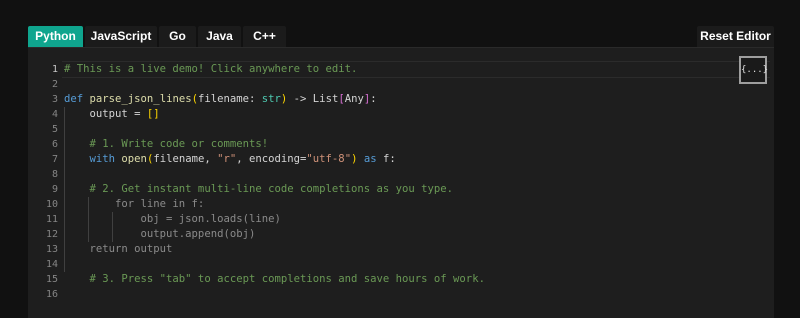 Image resolution: width=800 pixels, height=318 pixels. What do you see at coordinates (271, 99) in the screenshot?
I see `code-token: str` at bounding box center [271, 99].